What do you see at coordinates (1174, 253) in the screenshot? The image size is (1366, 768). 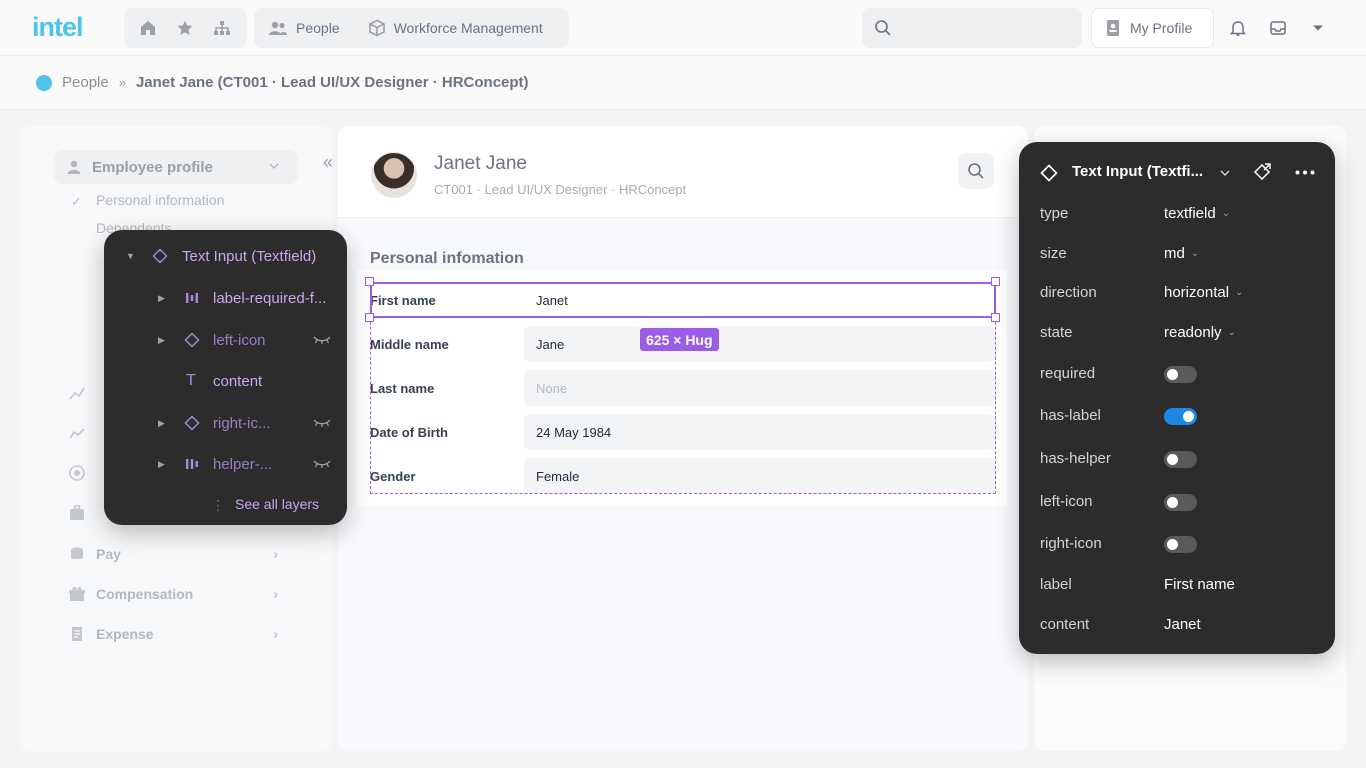 I see `prop-value: md` at bounding box center [1174, 253].